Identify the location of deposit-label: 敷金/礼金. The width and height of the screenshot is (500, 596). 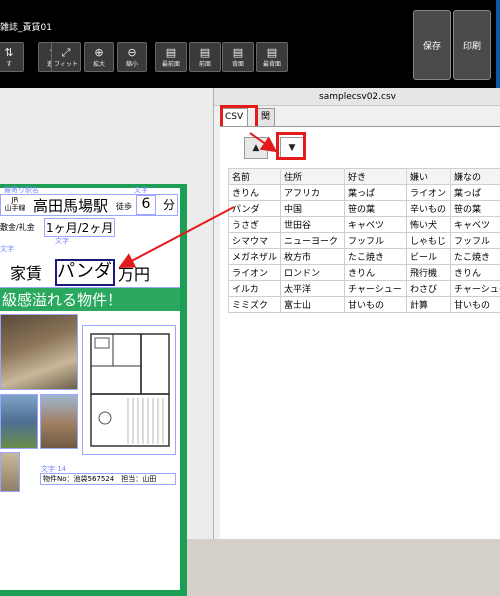
(17, 227).